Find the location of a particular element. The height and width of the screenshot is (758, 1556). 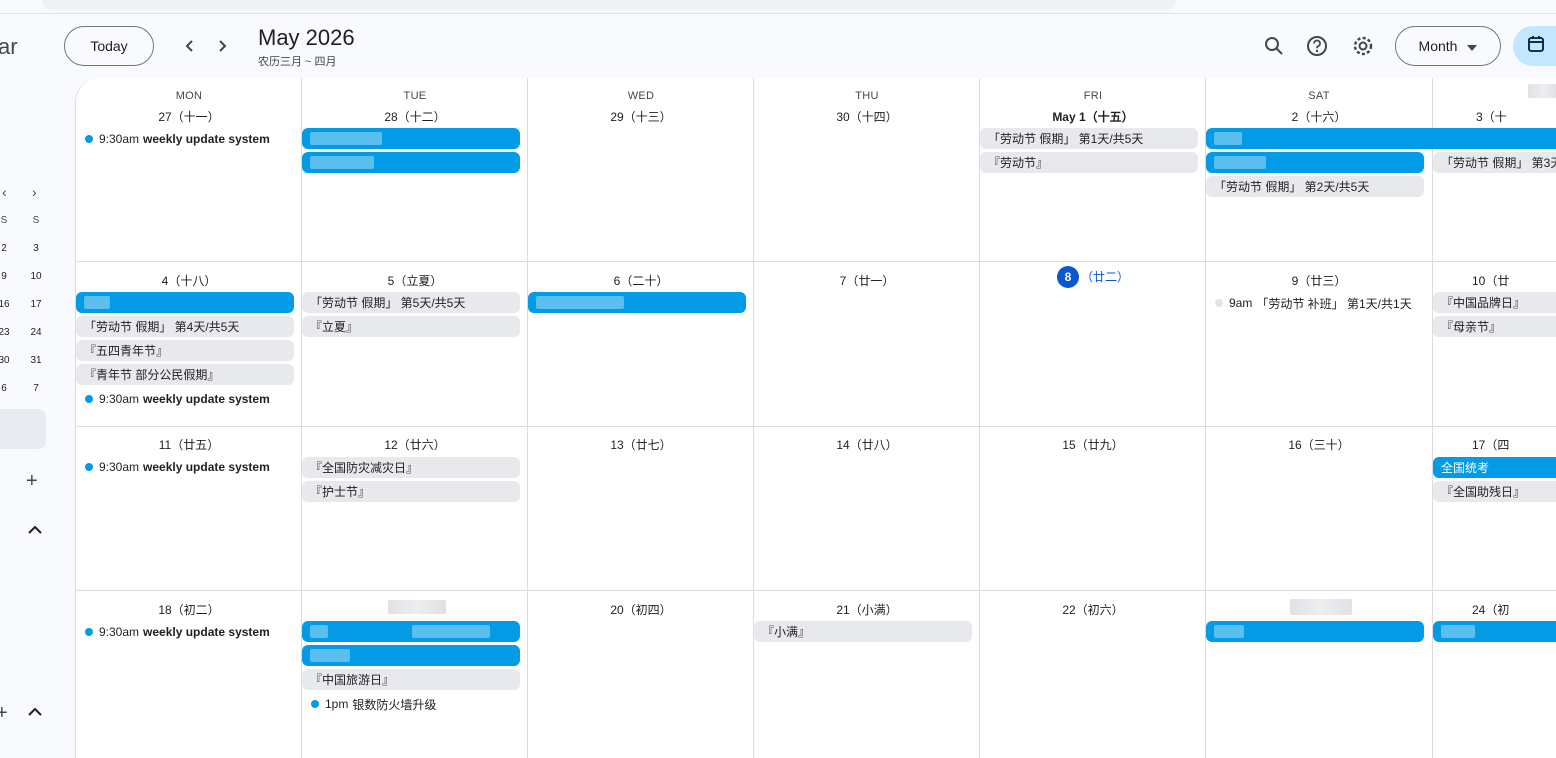

event-chip: 「劳动节 假期」 第5天/共5天 is located at coordinates (411, 302).